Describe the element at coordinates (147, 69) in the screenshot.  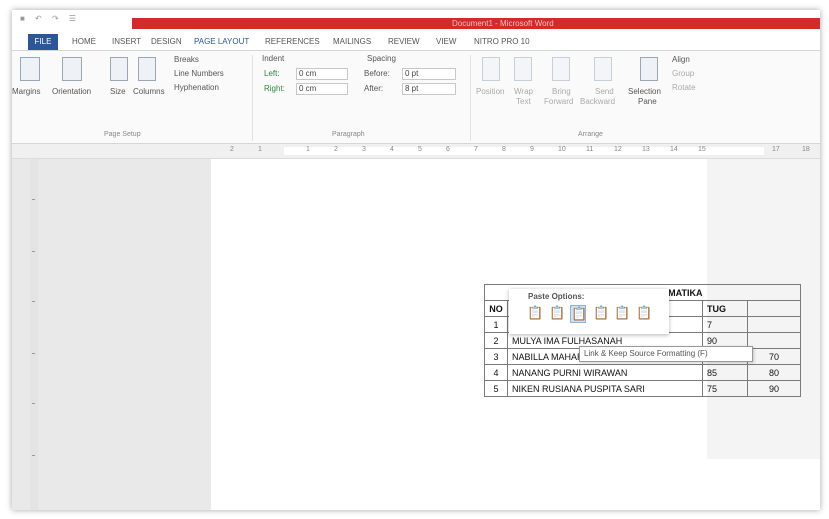
I see `columns-icon` at that location.